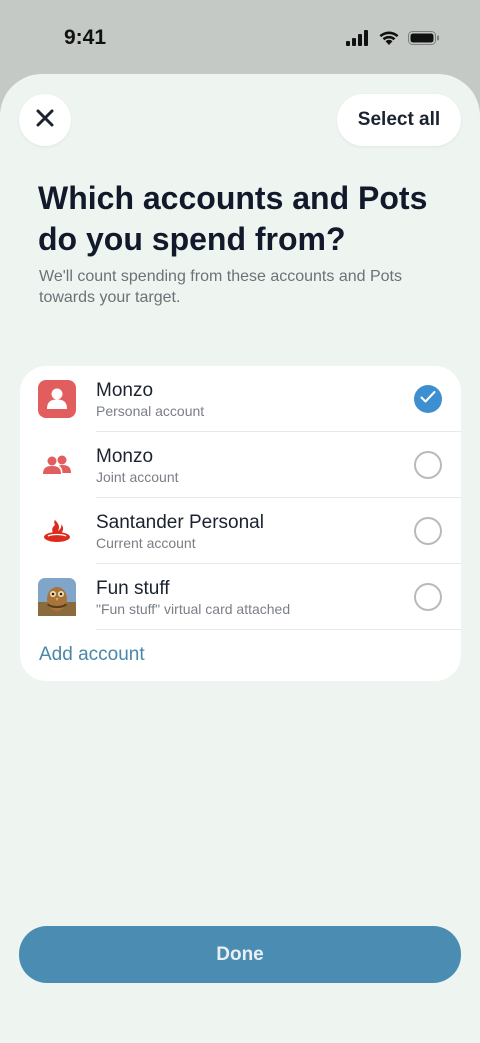 The width and height of the screenshot is (480, 1043). Describe the element at coordinates (146, 543) in the screenshot. I see `account-description: Current account` at that location.